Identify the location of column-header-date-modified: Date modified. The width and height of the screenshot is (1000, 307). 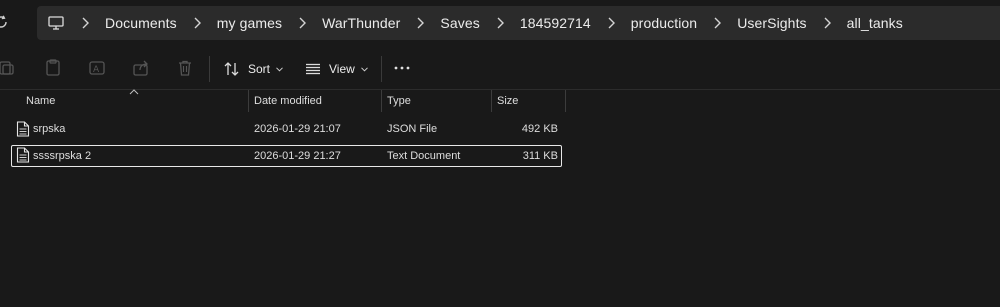
(288, 101).